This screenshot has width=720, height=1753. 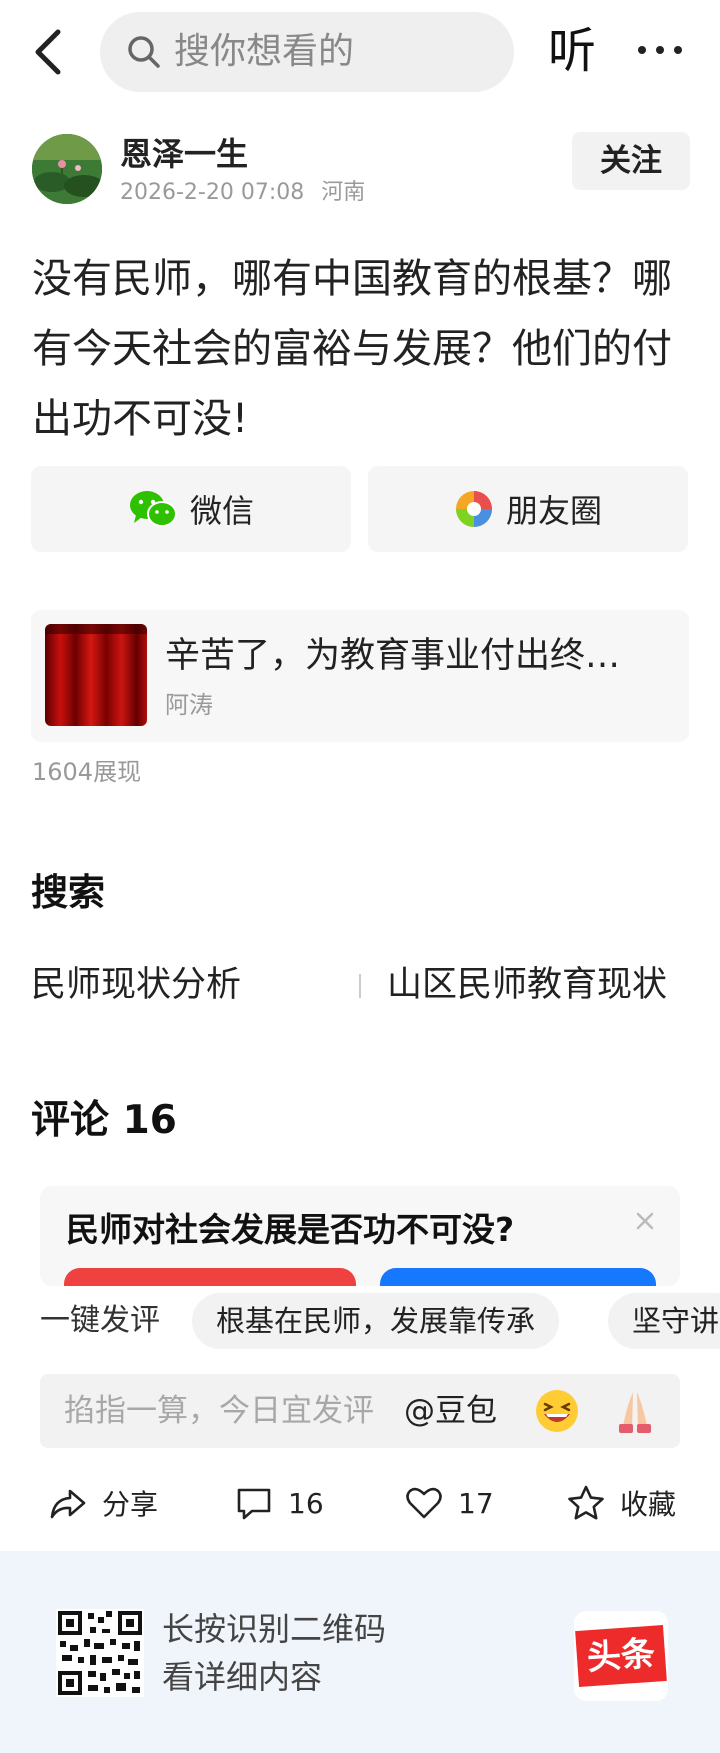 I want to click on brand-text: 头条, so click(x=621, y=1656).